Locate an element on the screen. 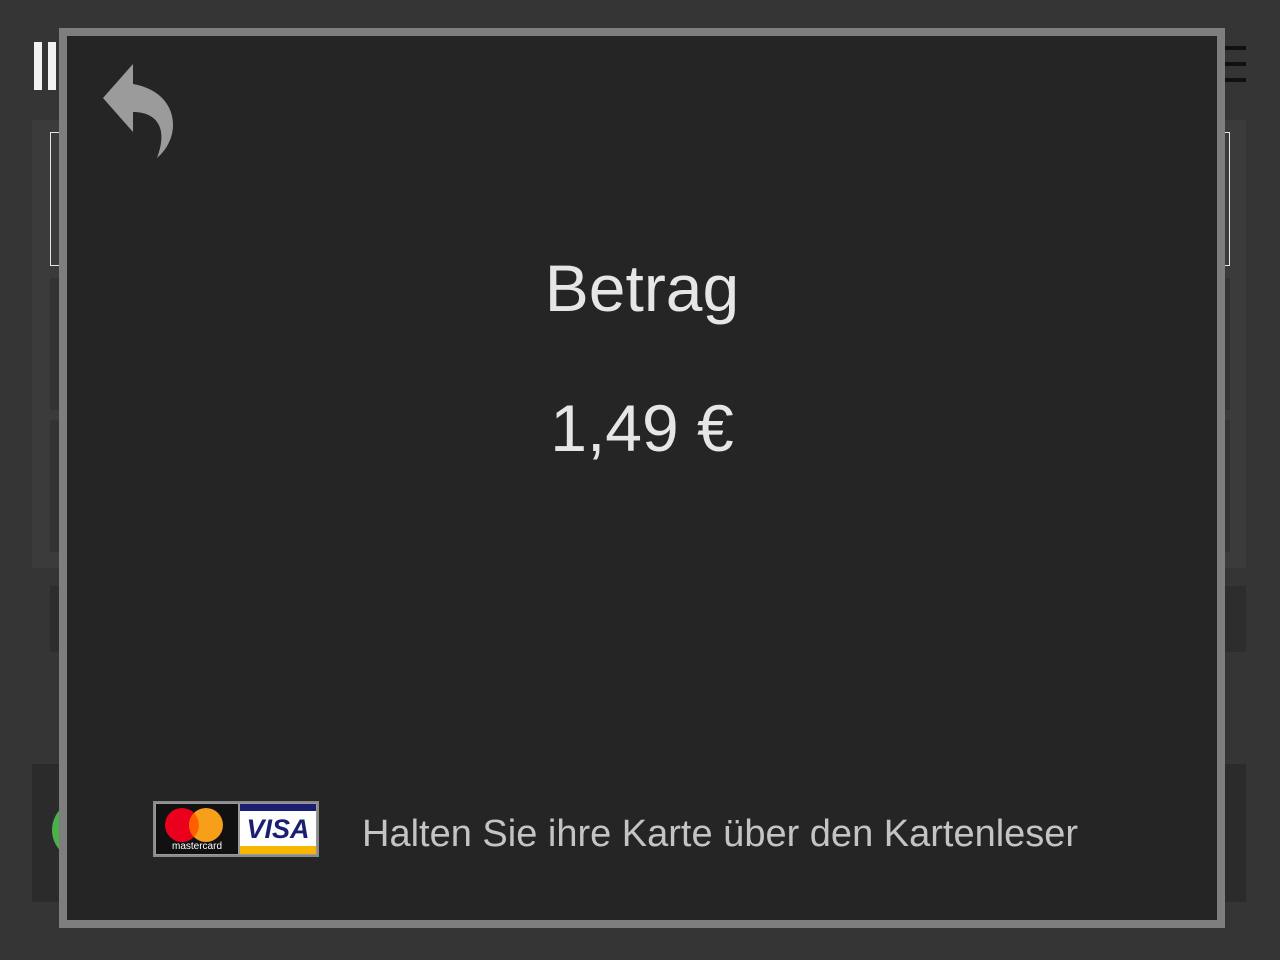 The height and width of the screenshot is (960, 1280). mastercard-circles-icon is located at coordinates (194, 825).